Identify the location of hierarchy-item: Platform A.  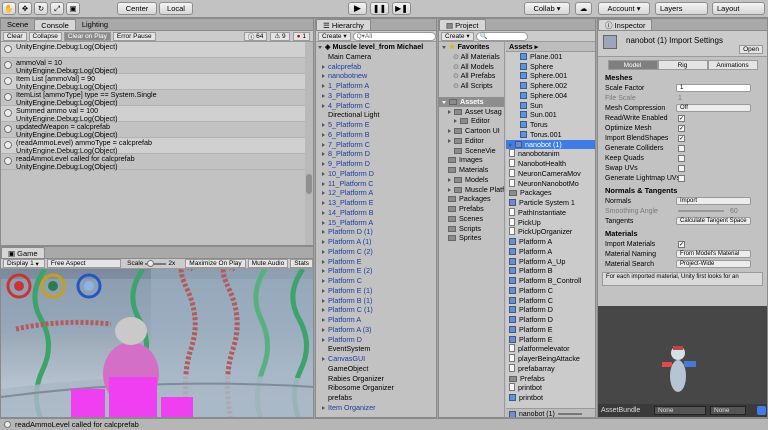
(376, 320).